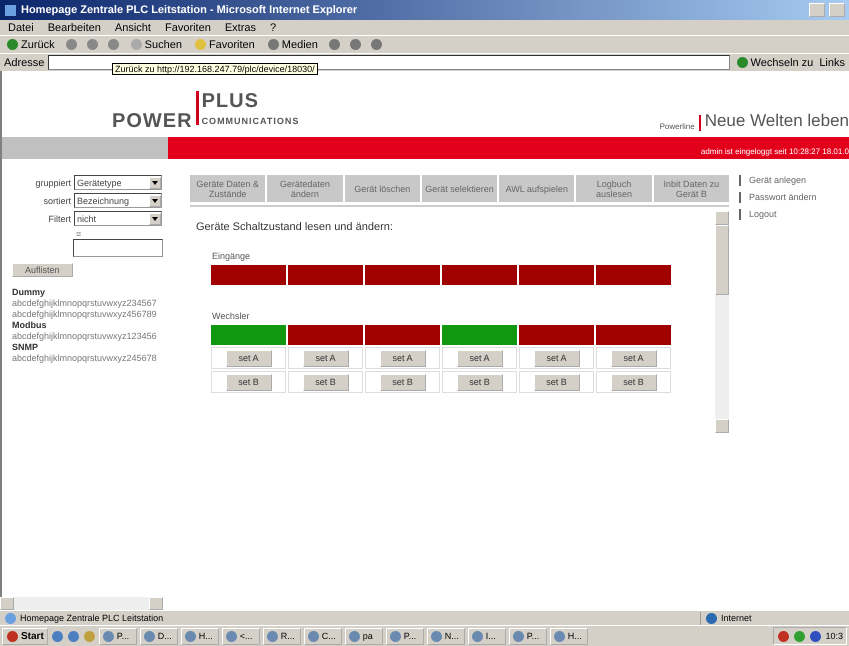 Image resolution: width=849 pixels, height=646 pixels. What do you see at coordinates (224, 44) in the screenshot?
I see `favorites-button: Favoriten` at bounding box center [224, 44].